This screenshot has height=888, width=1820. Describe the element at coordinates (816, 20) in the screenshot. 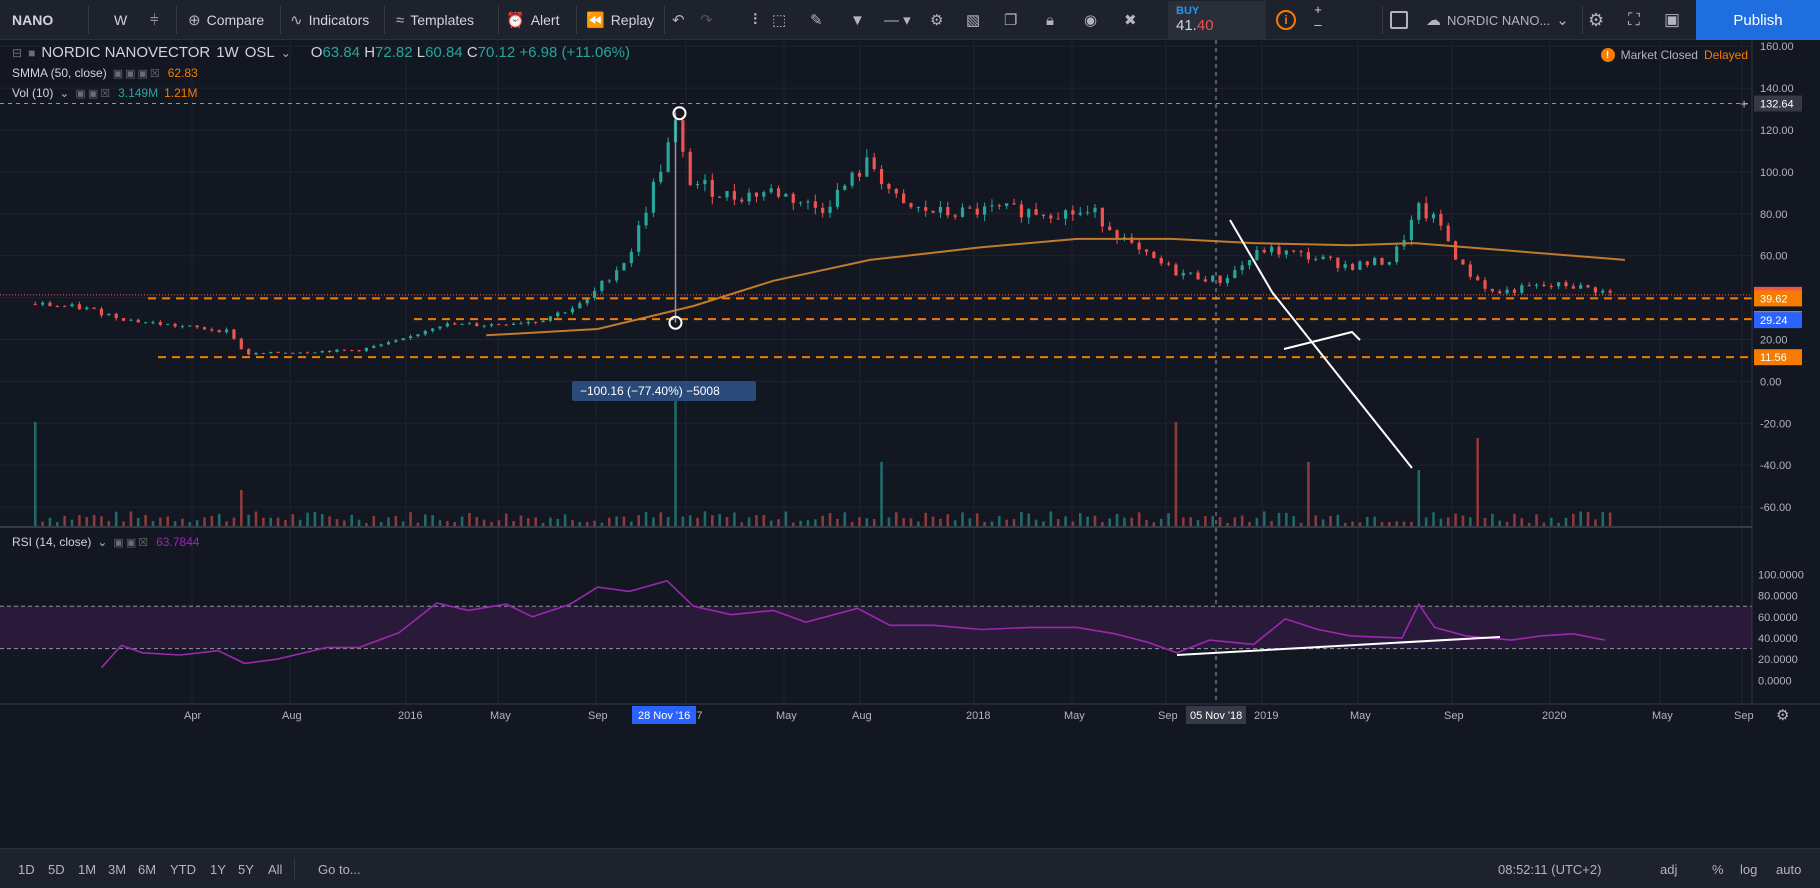

I see `line-color-button: ✎` at that location.